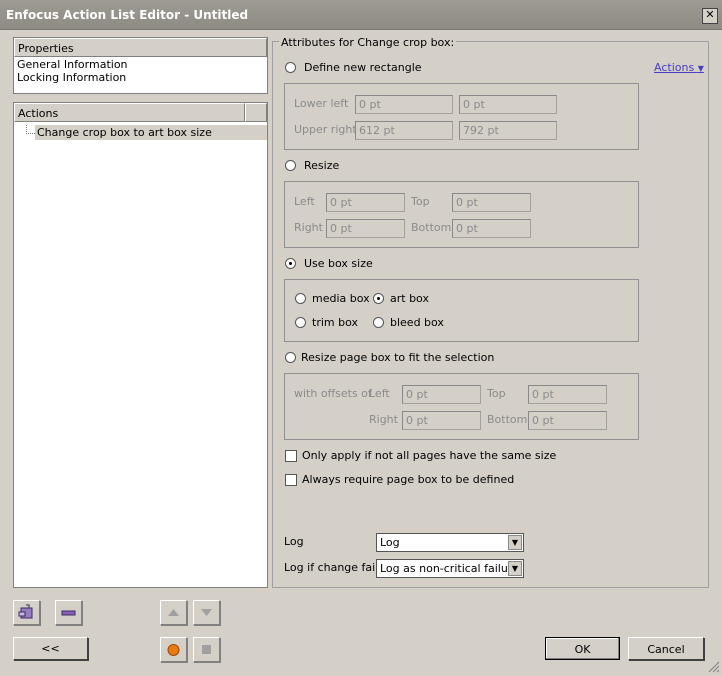 Image resolution: width=722 pixels, height=676 pixels. What do you see at coordinates (256, 112) in the screenshot?
I see `actions-header-spare` at bounding box center [256, 112].